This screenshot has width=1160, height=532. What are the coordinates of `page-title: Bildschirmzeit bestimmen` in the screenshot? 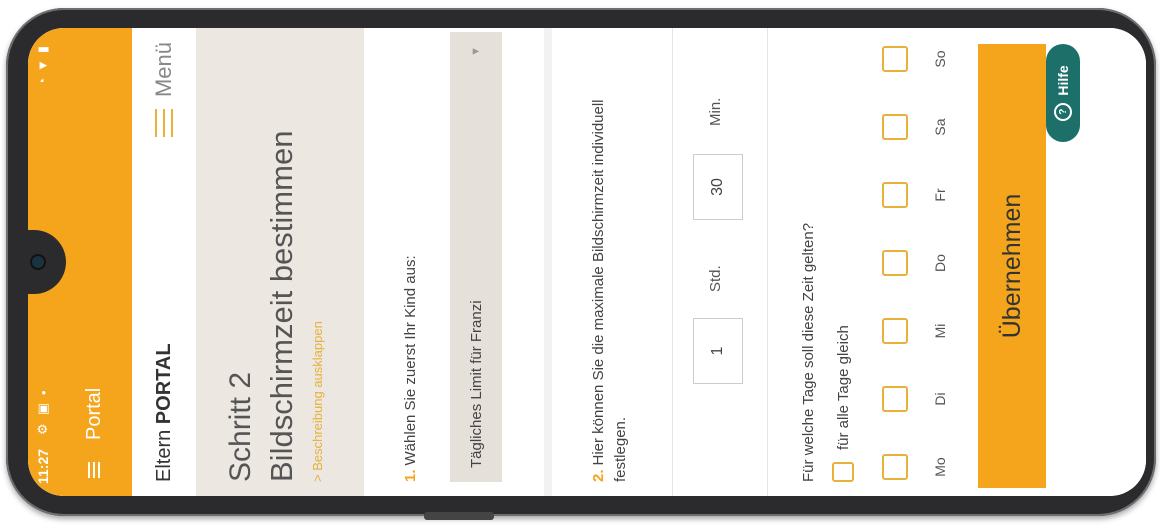 It's located at (281, 306).